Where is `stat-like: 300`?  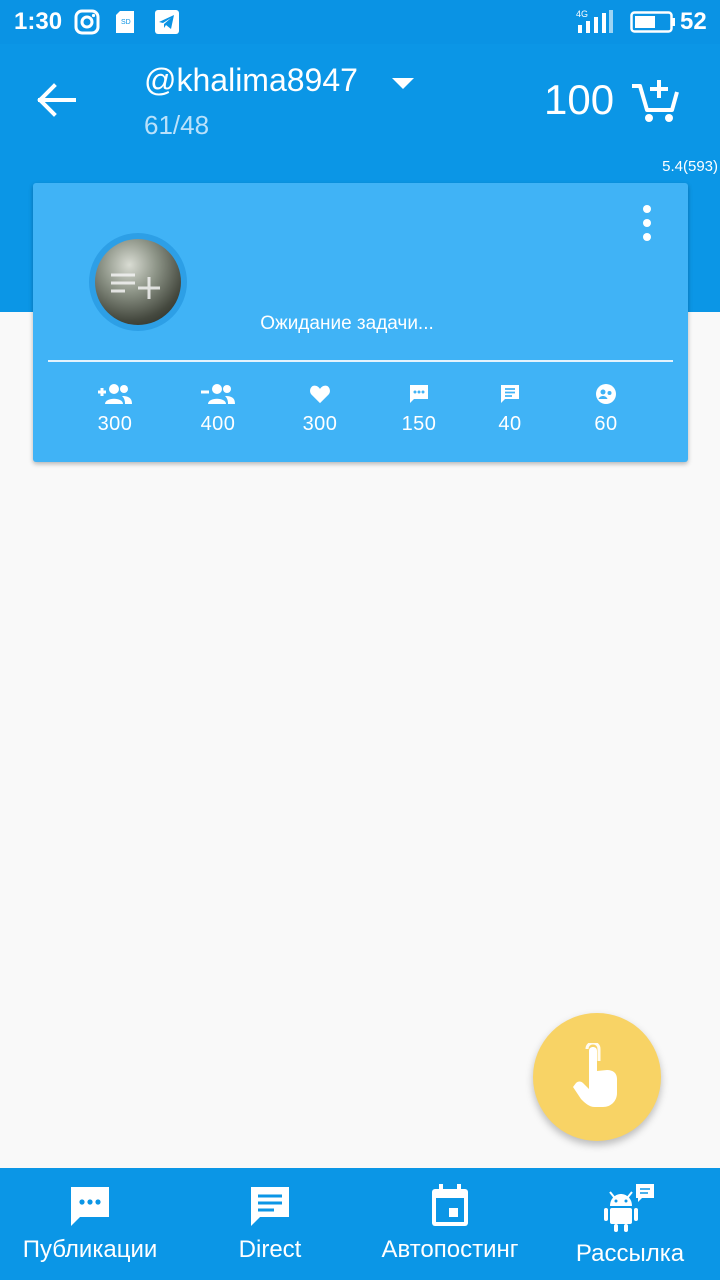 stat-like: 300 is located at coordinates (320, 409).